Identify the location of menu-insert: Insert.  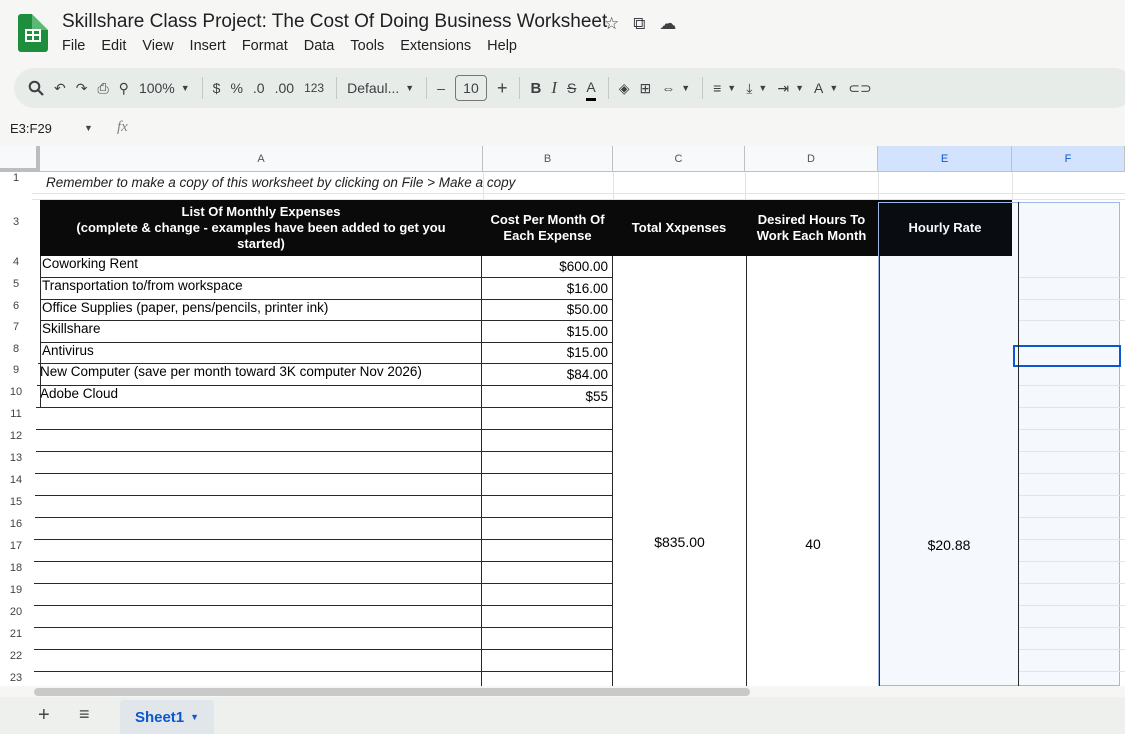
(208, 46).